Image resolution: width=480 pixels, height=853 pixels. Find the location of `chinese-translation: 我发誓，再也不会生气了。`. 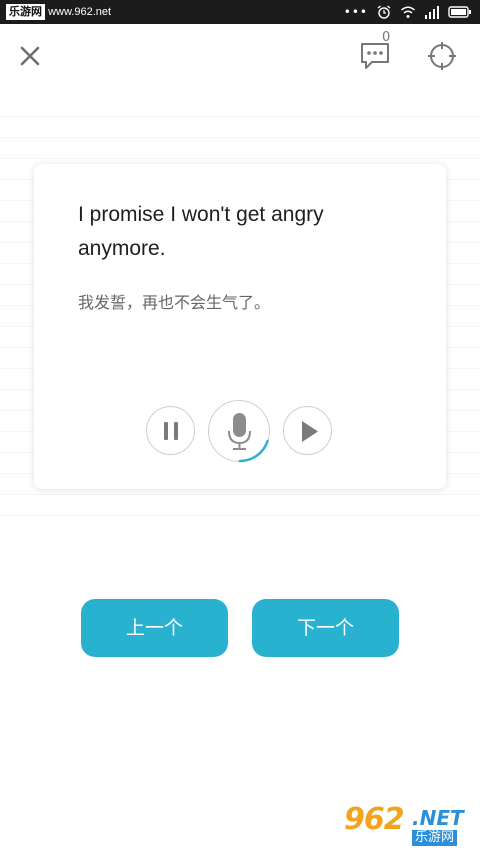

chinese-translation: 我发誓，再也不会生气了。 is located at coordinates (174, 302).